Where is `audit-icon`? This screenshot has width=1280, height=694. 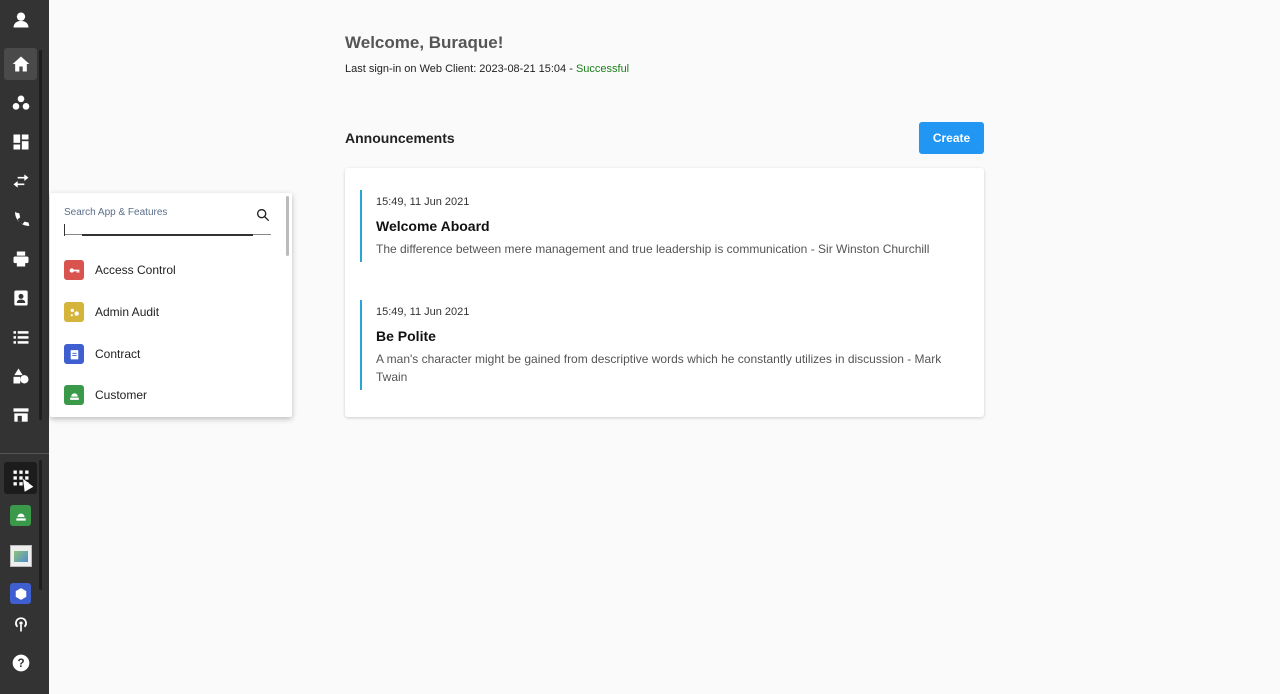
audit-icon is located at coordinates (74, 312).